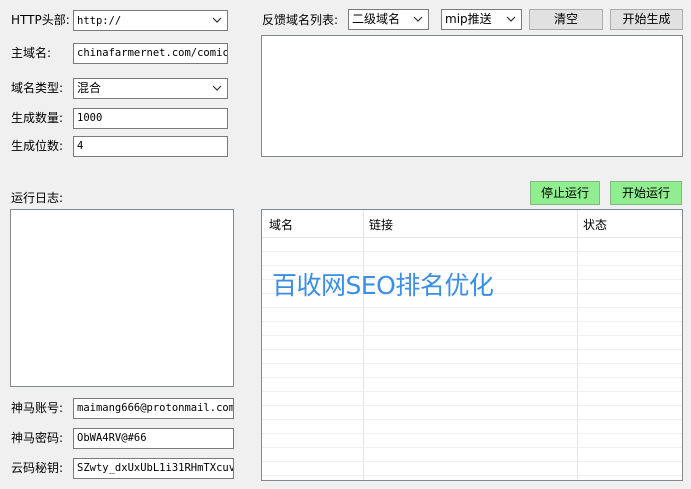 The height and width of the screenshot is (489, 691). Describe the element at coordinates (40, 20) in the screenshot. I see `http-header-label: HTTP头部:` at that location.